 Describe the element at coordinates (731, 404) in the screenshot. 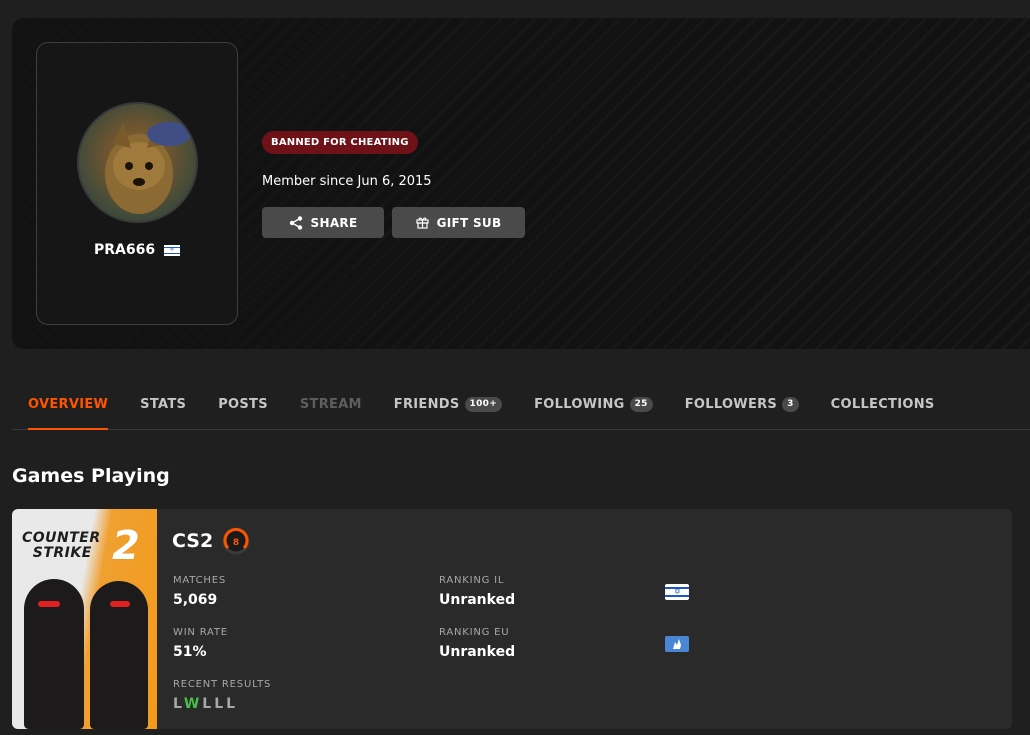

I see `tab-label: FOLLOWERS` at that location.